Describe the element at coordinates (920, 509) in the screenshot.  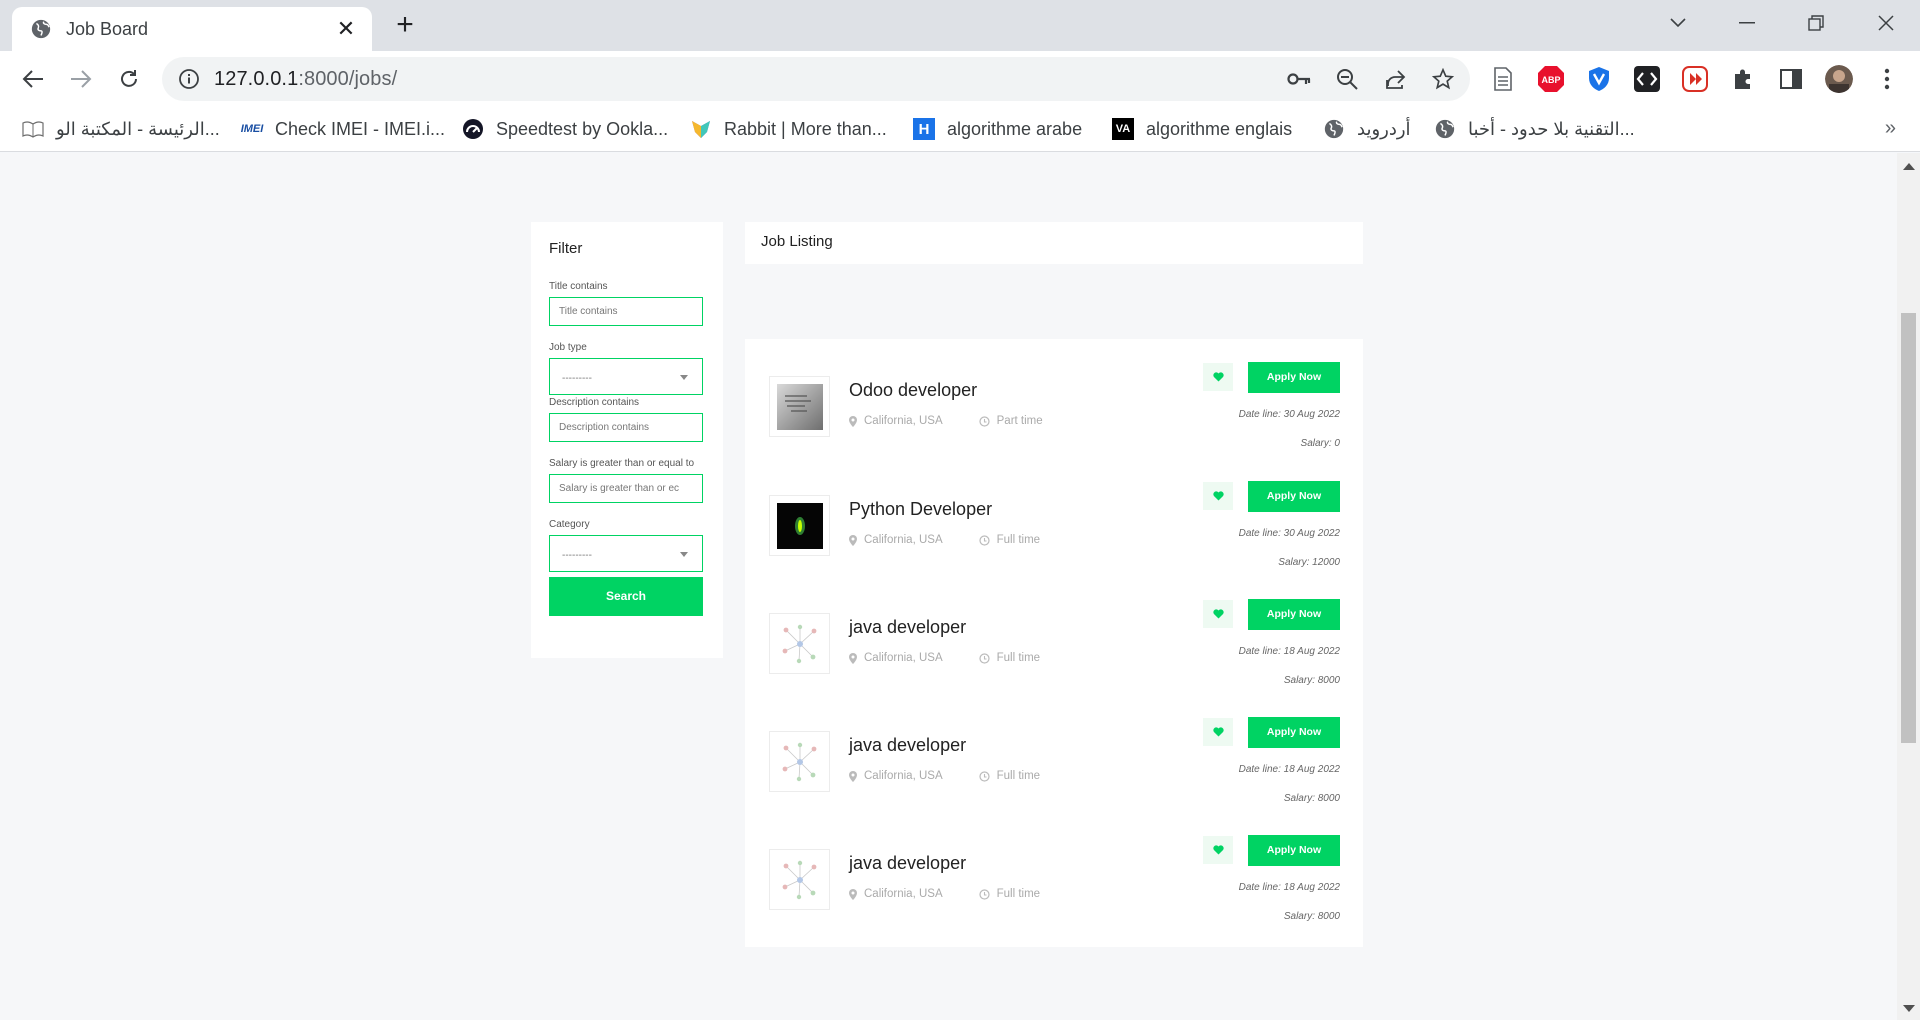
I see `job-title: Python Developer` at that location.